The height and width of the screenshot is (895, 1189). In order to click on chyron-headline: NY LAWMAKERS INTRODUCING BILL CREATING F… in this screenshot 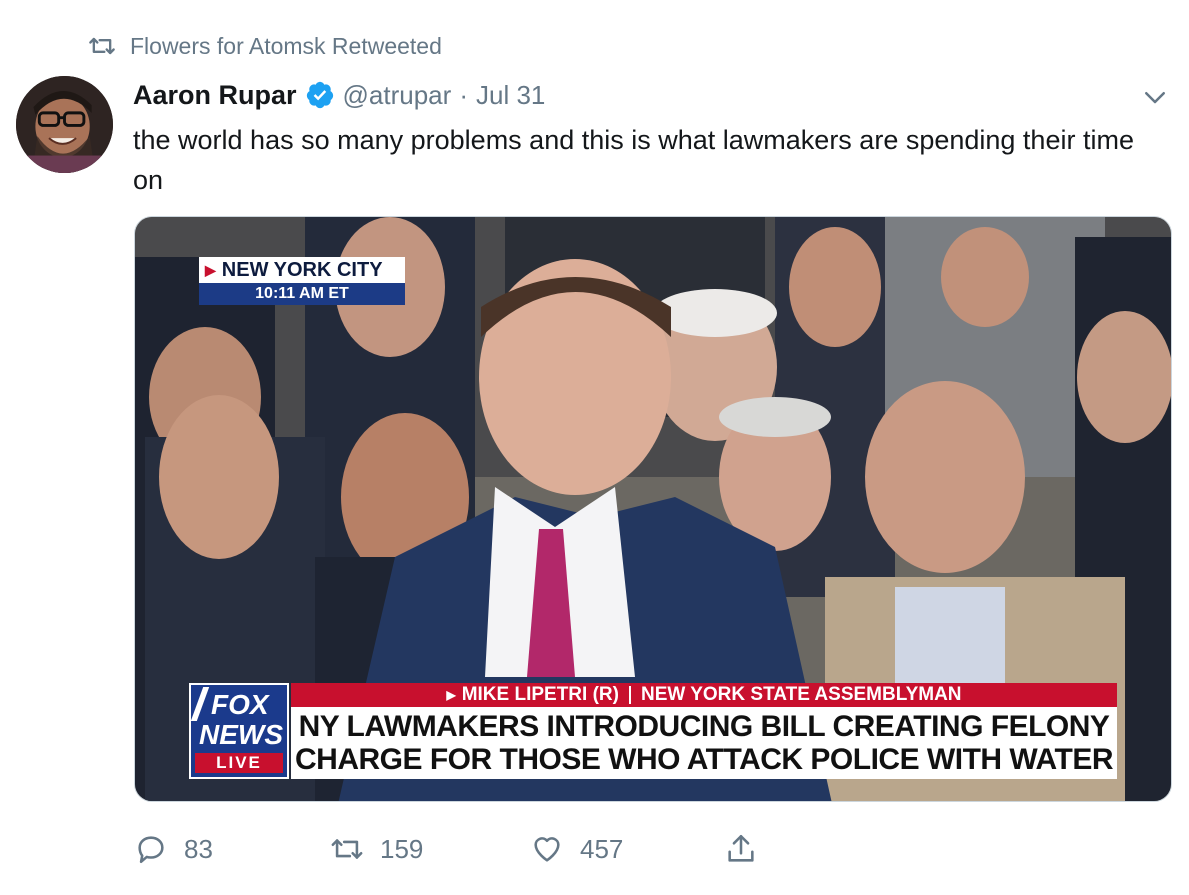, I will do `click(704, 743)`.